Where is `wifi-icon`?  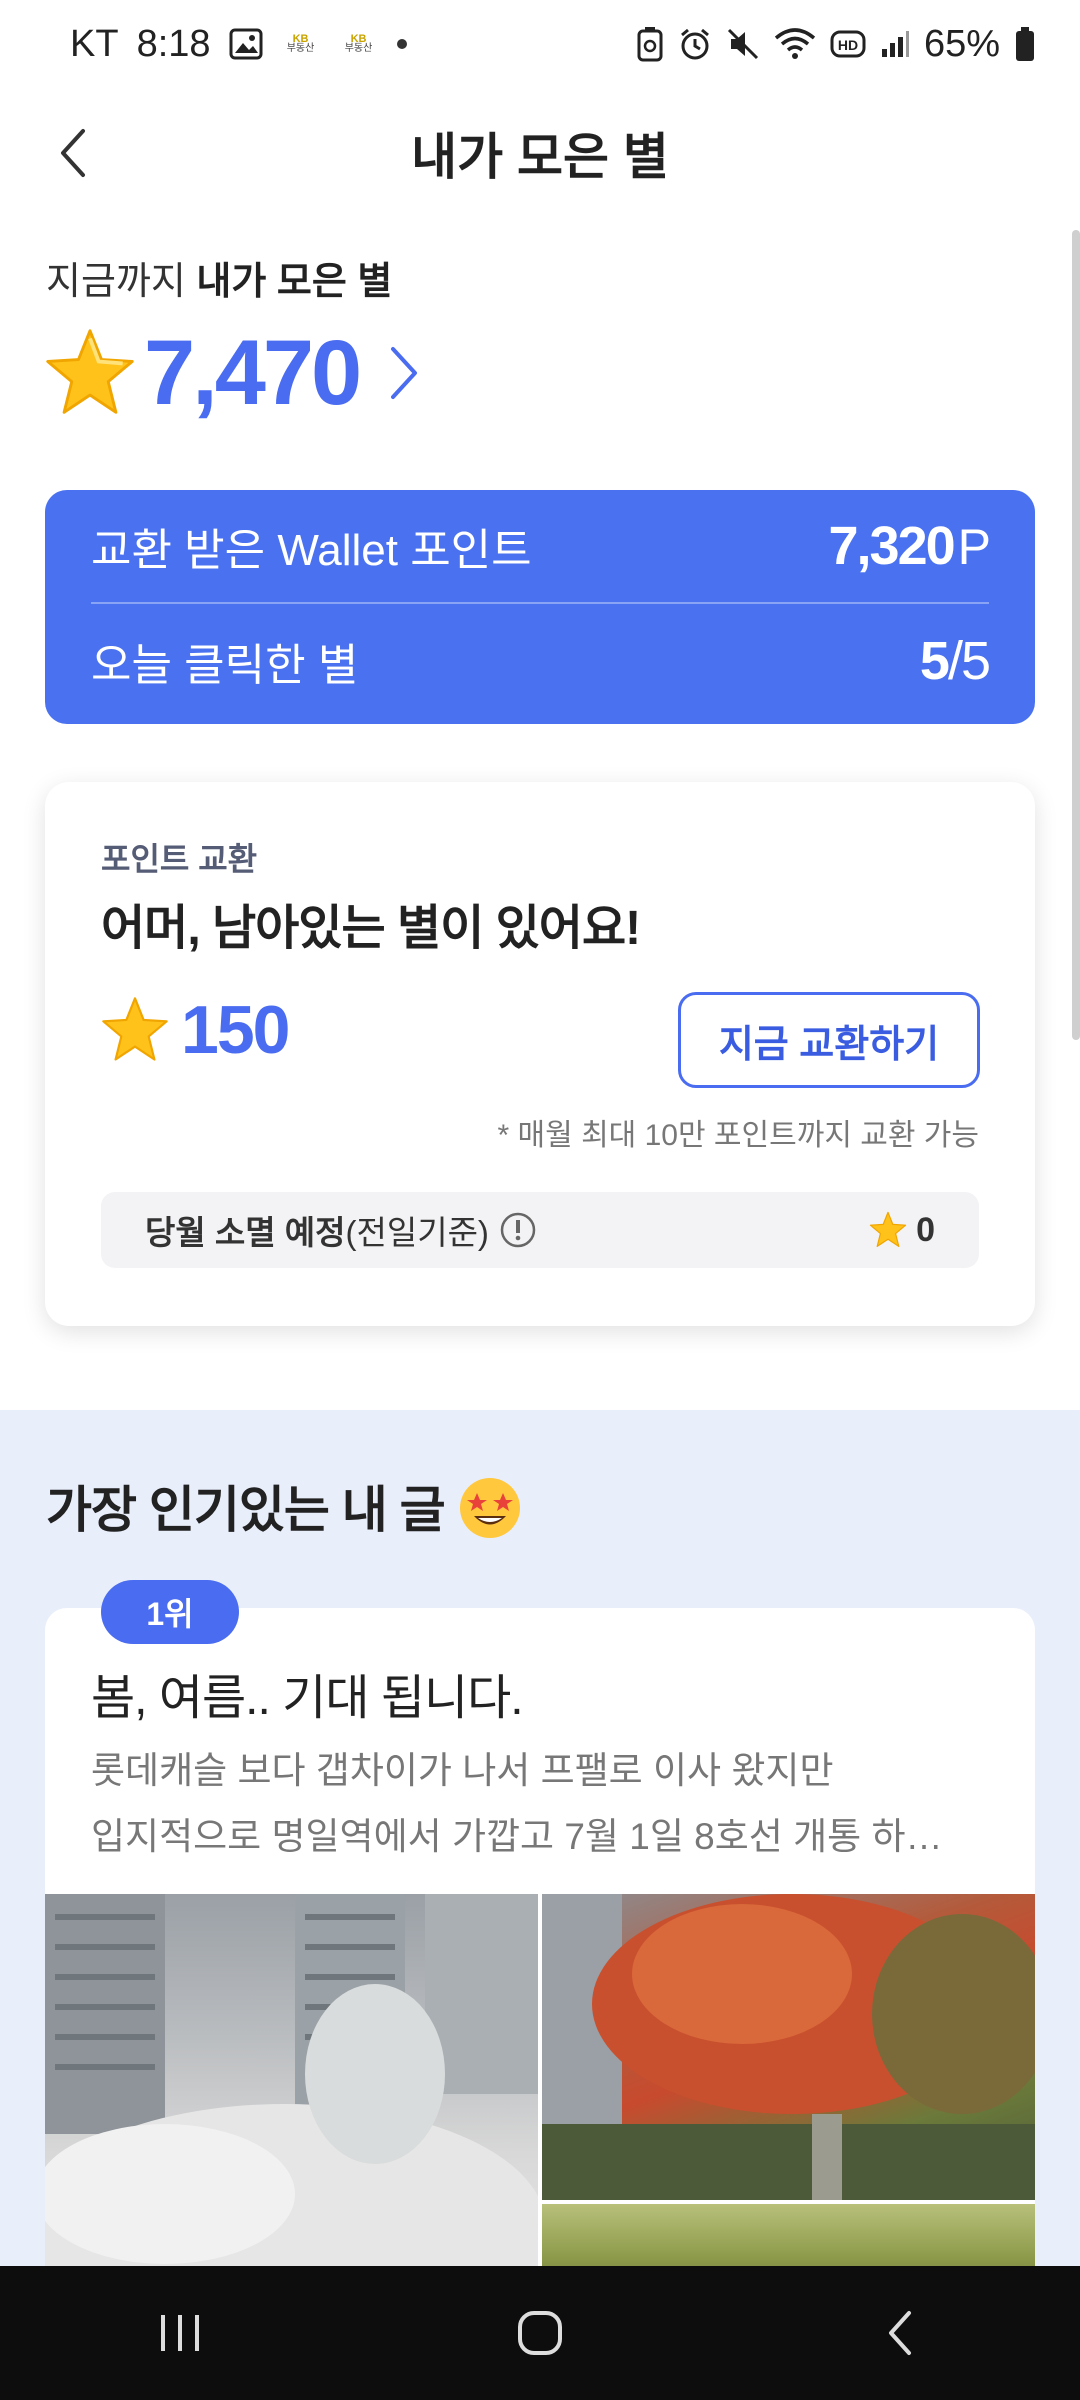
wifi-icon is located at coordinates (795, 44).